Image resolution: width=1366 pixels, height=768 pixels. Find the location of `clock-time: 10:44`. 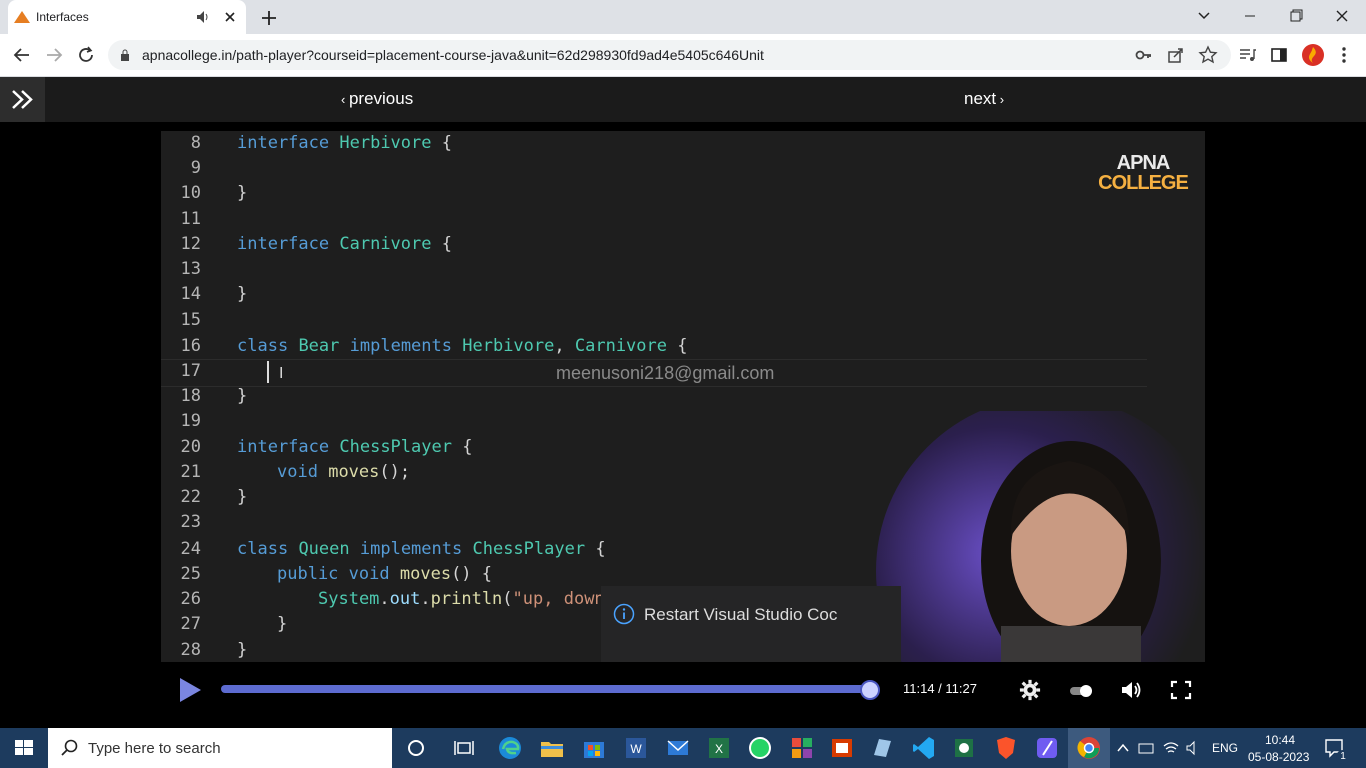

clock-time: 10:44 is located at coordinates (1280, 740).